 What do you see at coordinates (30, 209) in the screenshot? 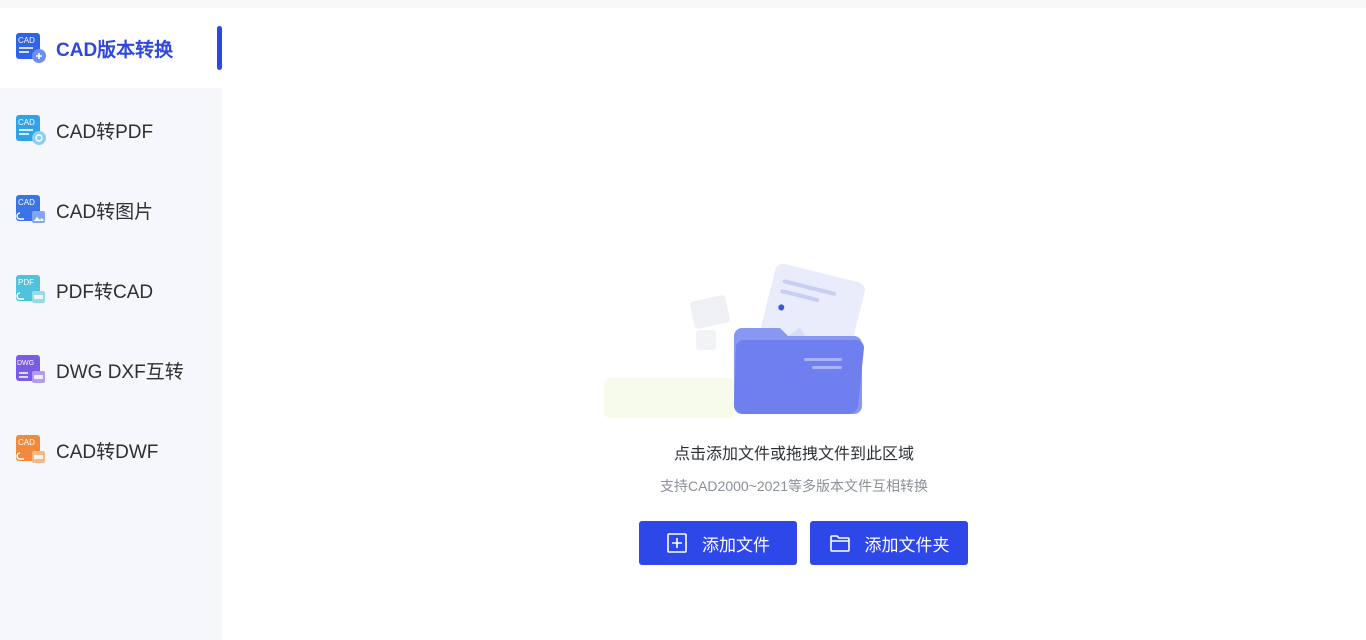
I see `cad-to-image-icon: CAD` at bounding box center [30, 209].